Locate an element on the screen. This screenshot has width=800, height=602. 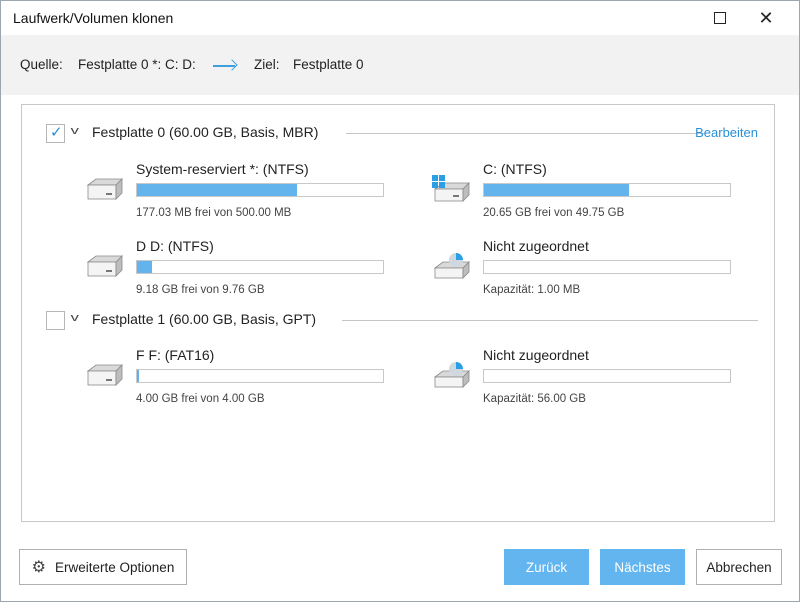
maximize-icon is located at coordinates (720, 18).